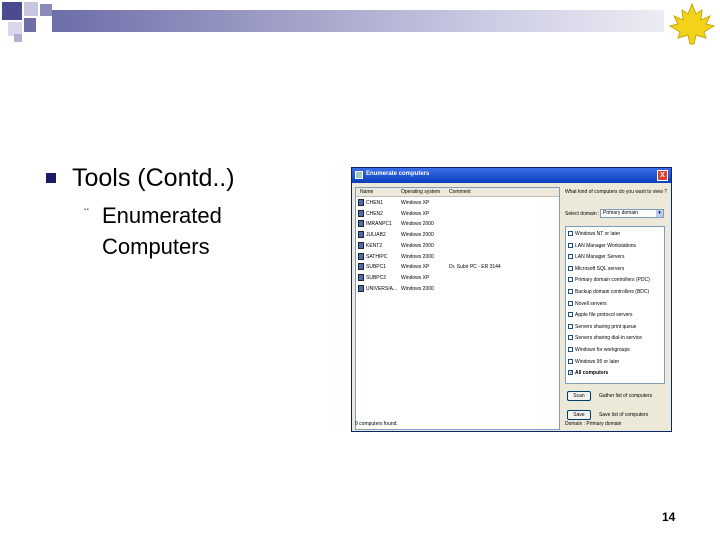 The width and height of the screenshot is (720, 540). Describe the element at coordinates (579, 415) in the screenshot. I see `save-button: Save` at that location.